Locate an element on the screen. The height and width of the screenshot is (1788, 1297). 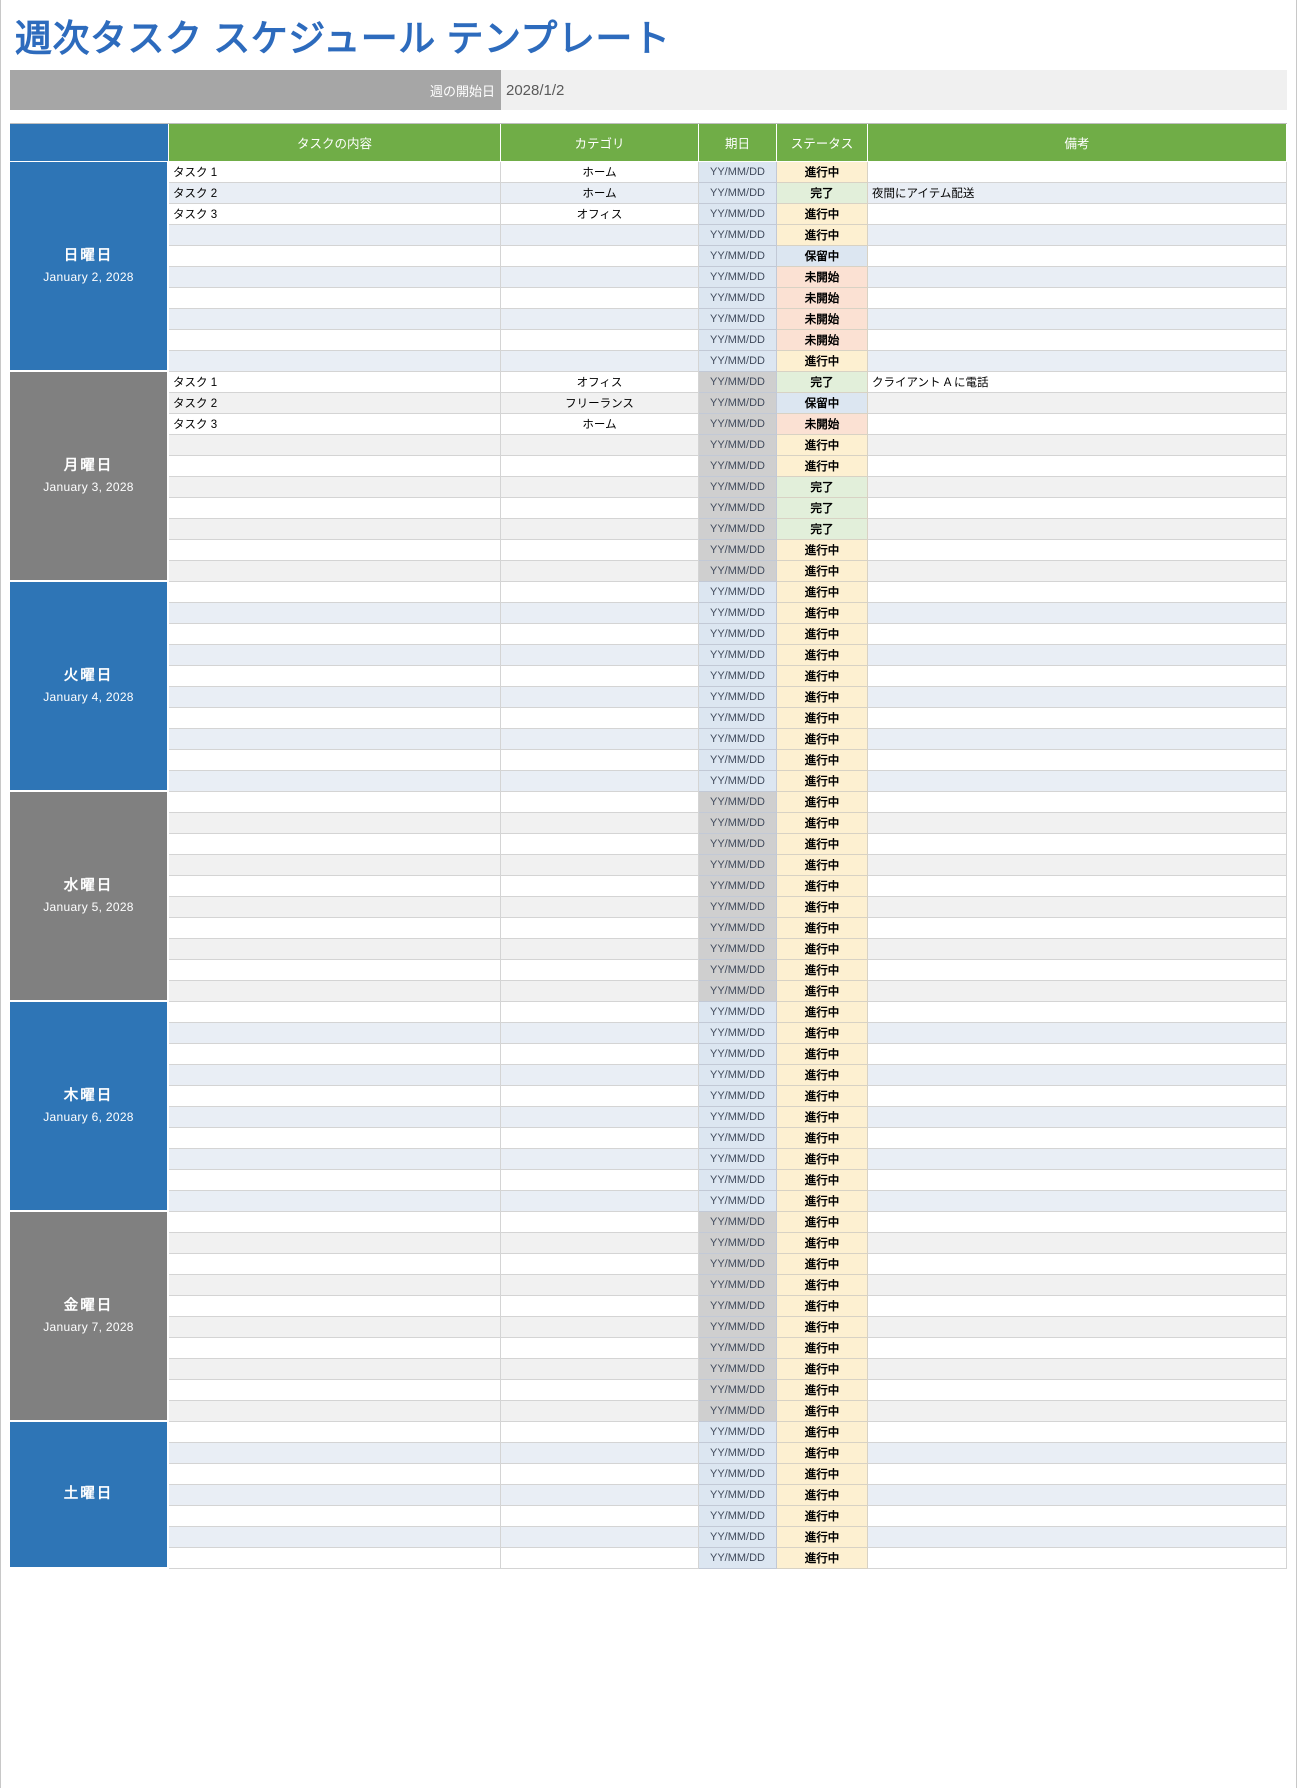
category-cell: ホーム is located at coordinates (600, 424).